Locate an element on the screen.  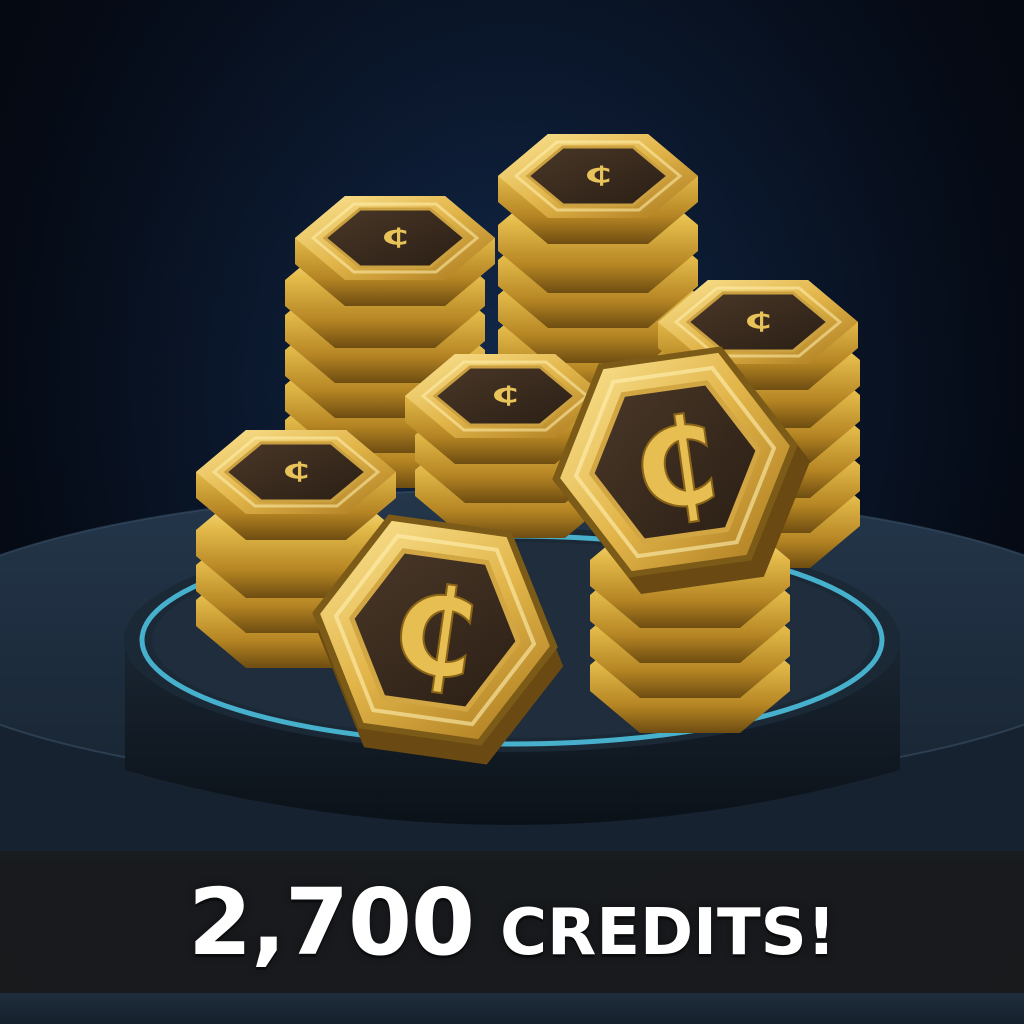
reward-banner: 2,700 CREDITS! is located at coordinates (512, 922).